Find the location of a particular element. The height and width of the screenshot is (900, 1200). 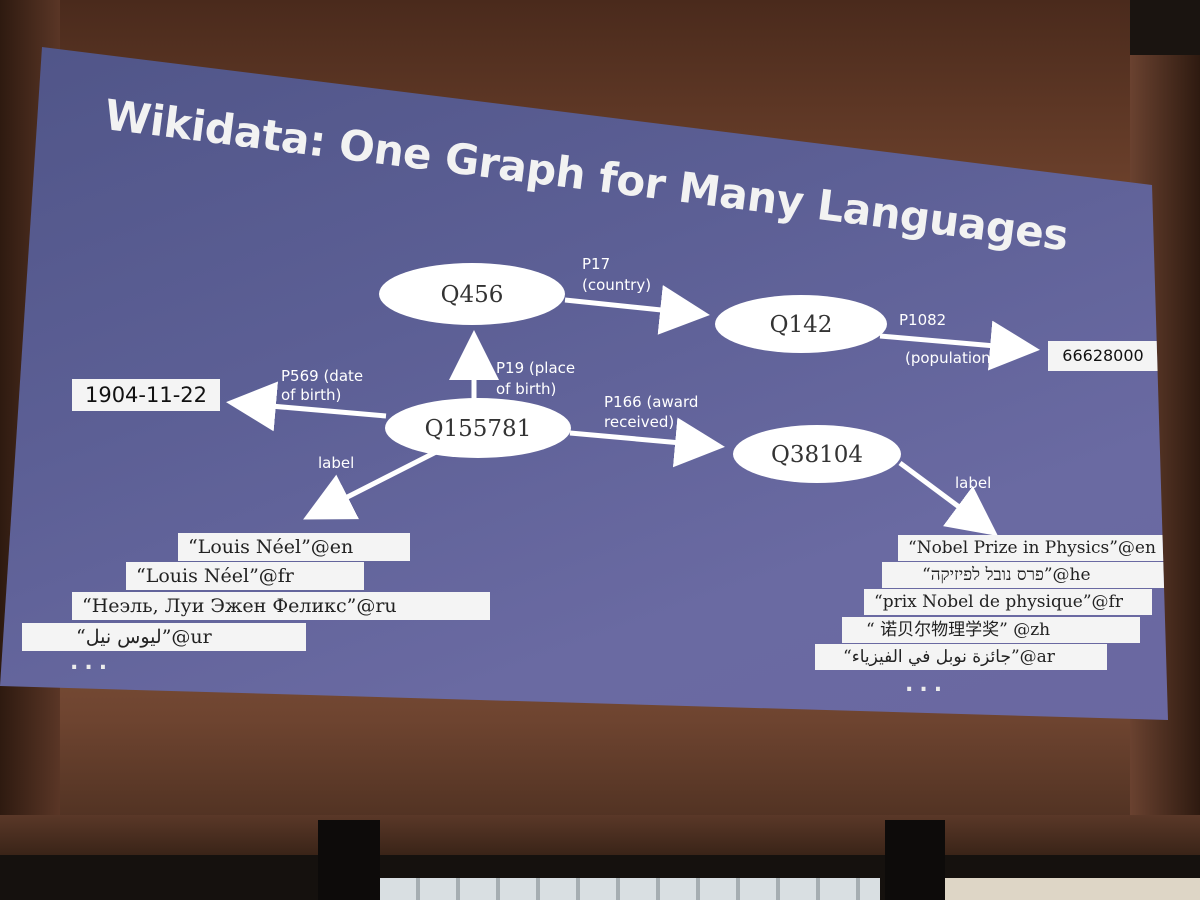

node-q142: Q142 is located at coordinates (801, 324).